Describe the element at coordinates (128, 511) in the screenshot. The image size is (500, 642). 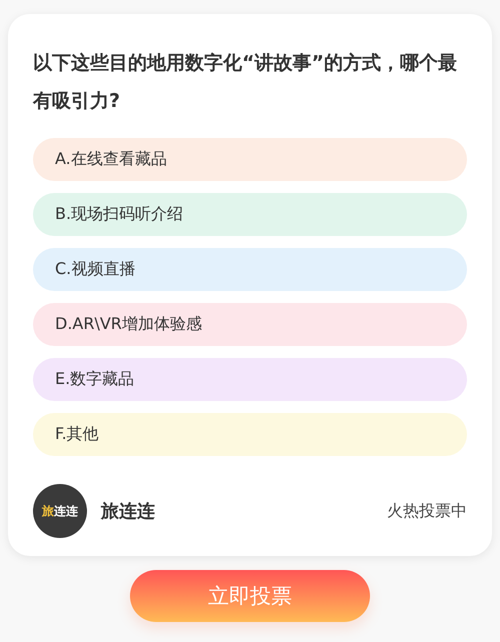
I see `author-name: 旅连连` at that location.